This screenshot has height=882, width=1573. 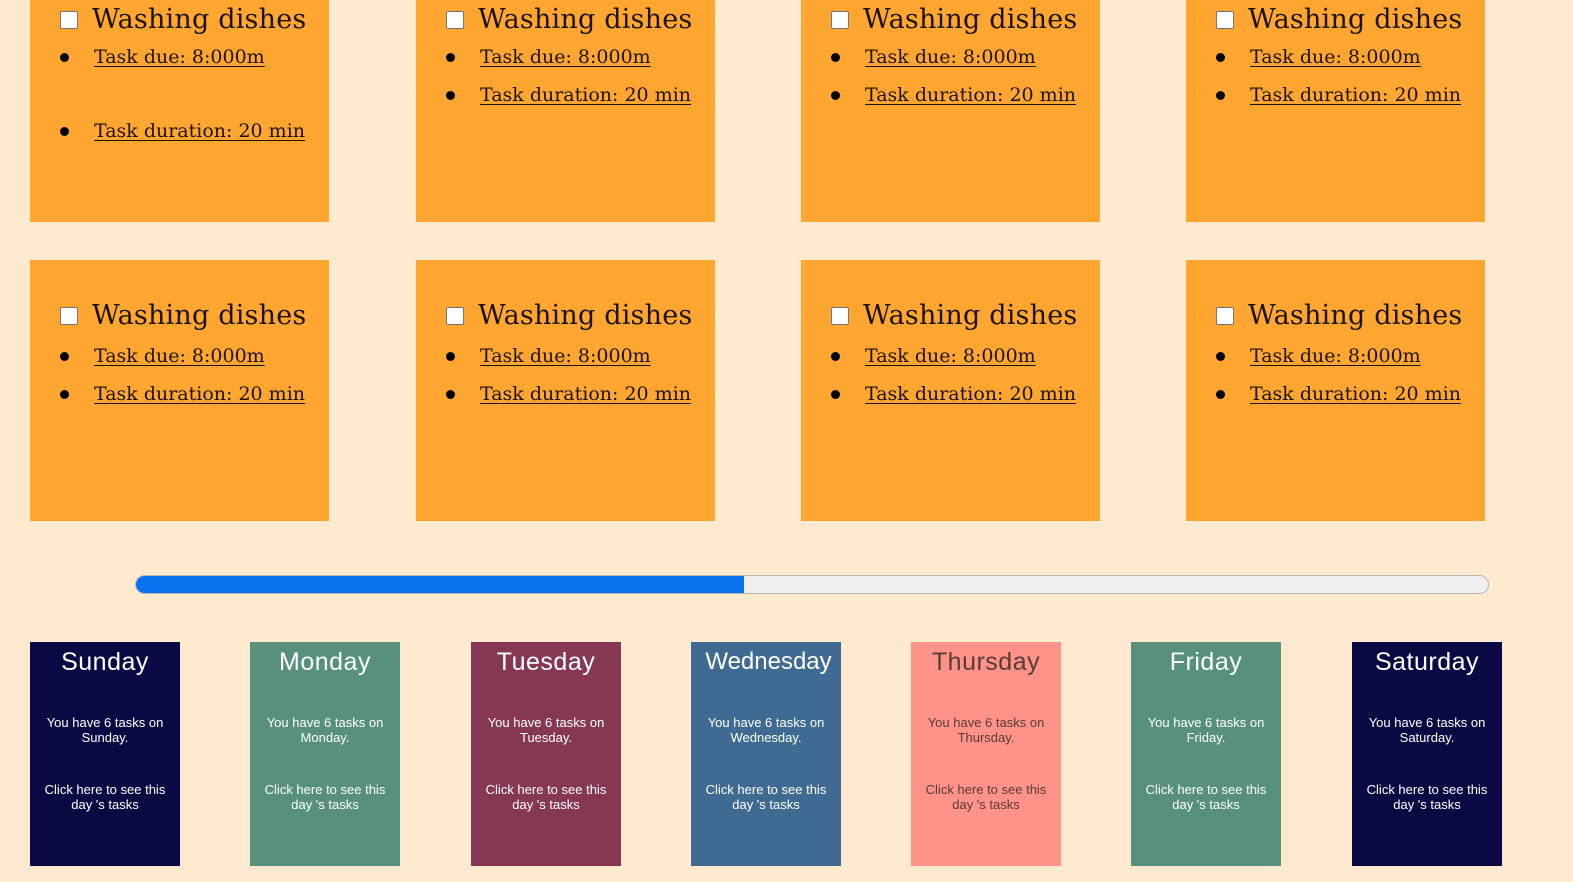 I want to click on day-task-count: You have 6 tasks on Tuesday., so click(x=546, y=730).